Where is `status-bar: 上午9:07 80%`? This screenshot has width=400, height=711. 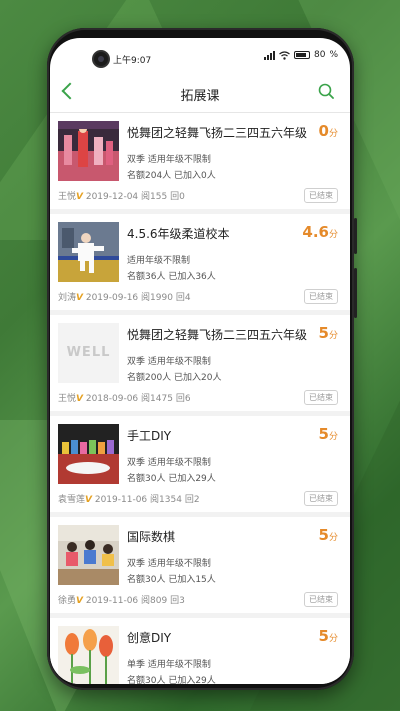 status-bar: 上午9:07 80% is located at coordinates (200, 57).